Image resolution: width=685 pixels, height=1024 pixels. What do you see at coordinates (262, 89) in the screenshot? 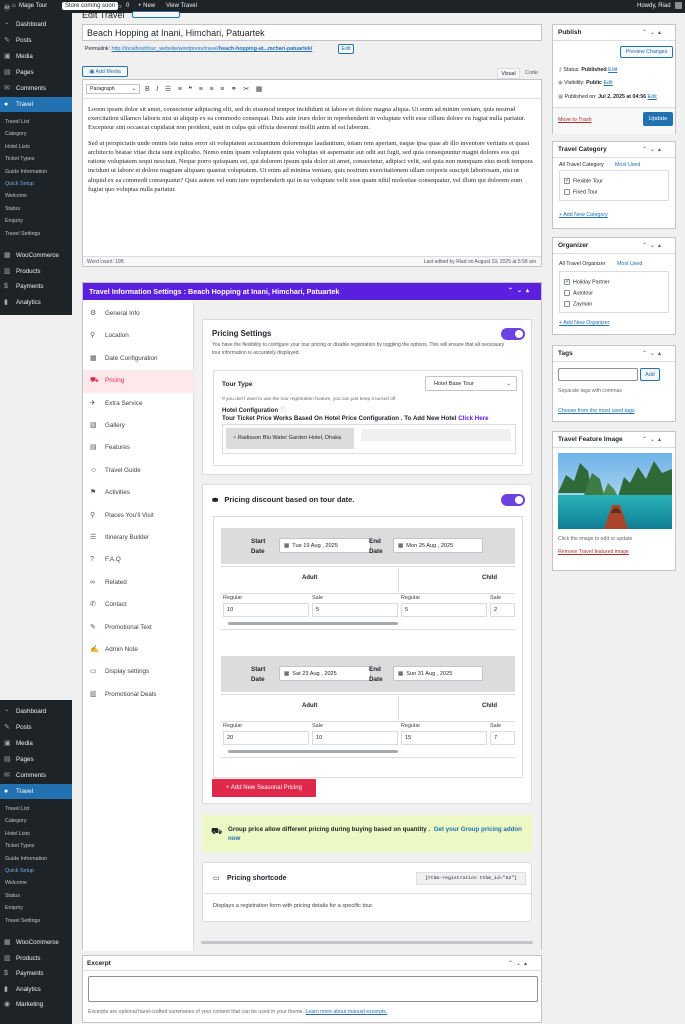
I see `toolbar-toggle-icon: ▦` at bounding box center [262, 89].